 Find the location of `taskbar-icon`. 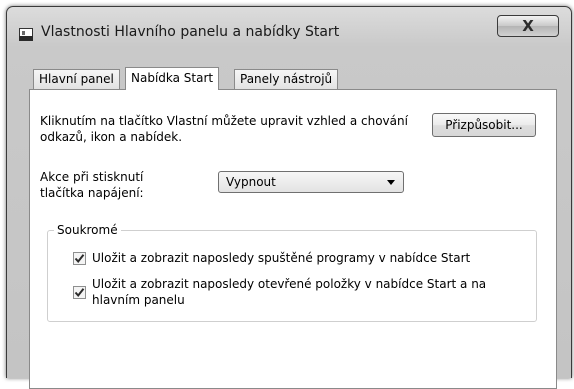

taskbar-icon is located at coordinates (26, 34).